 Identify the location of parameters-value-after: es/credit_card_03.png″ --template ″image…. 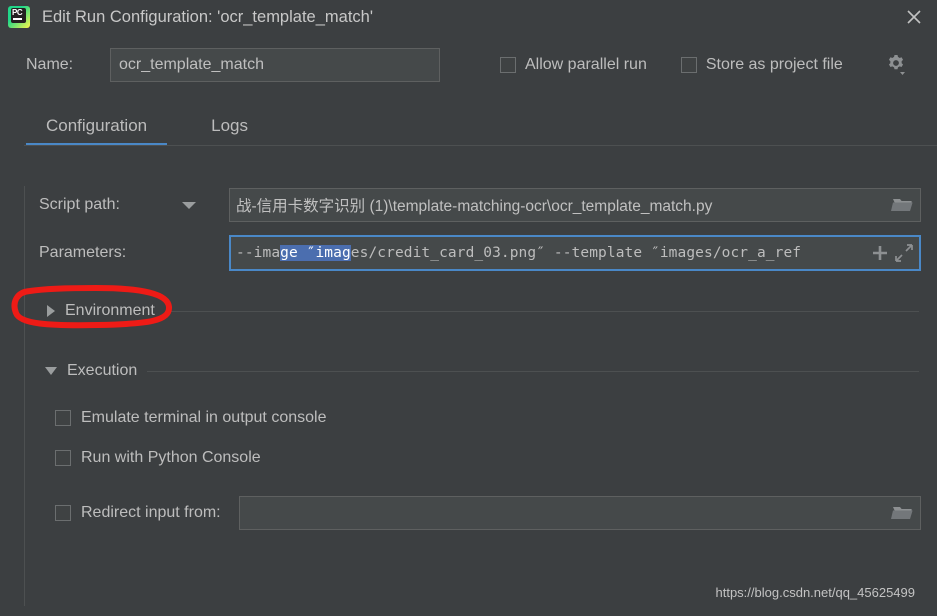
(576, 253).